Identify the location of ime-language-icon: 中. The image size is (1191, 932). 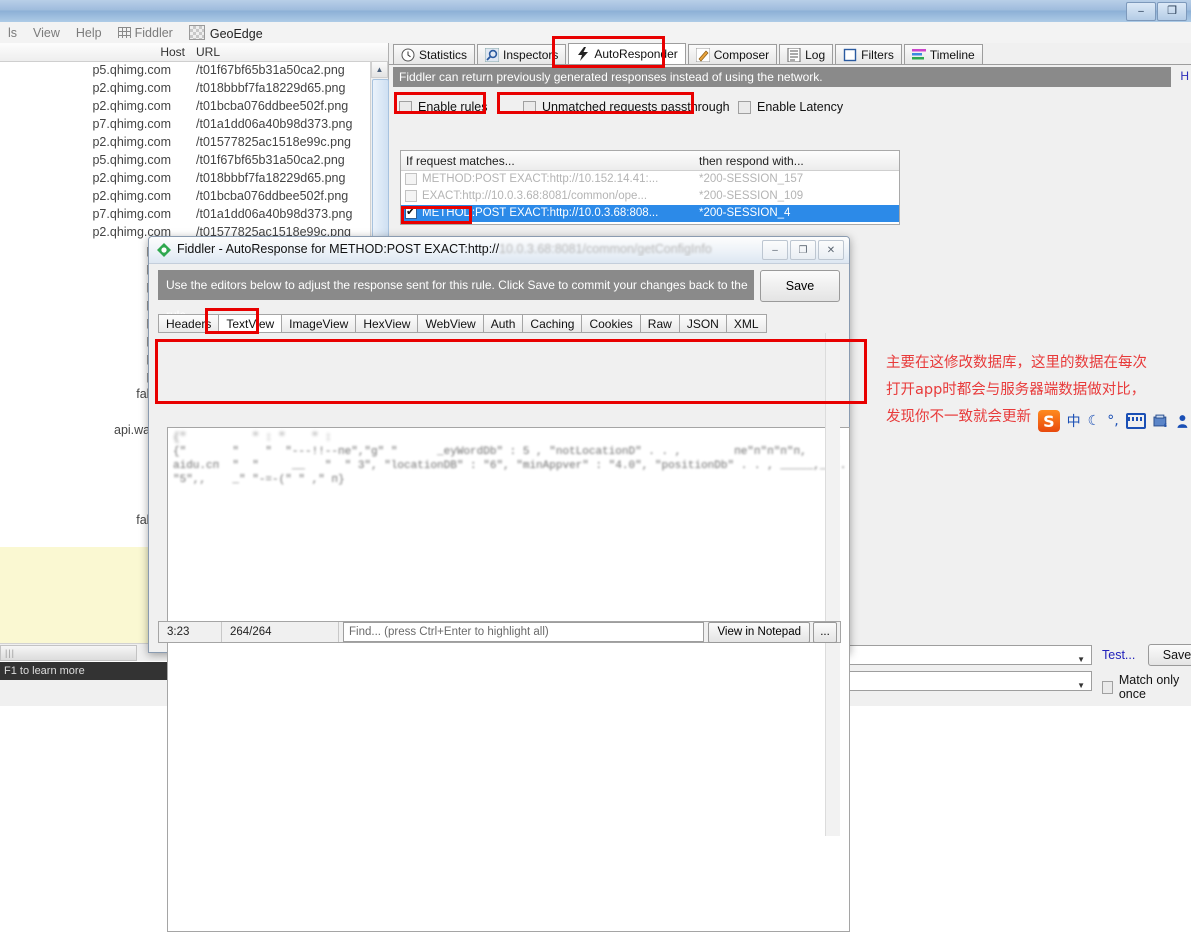
(1074, 421).